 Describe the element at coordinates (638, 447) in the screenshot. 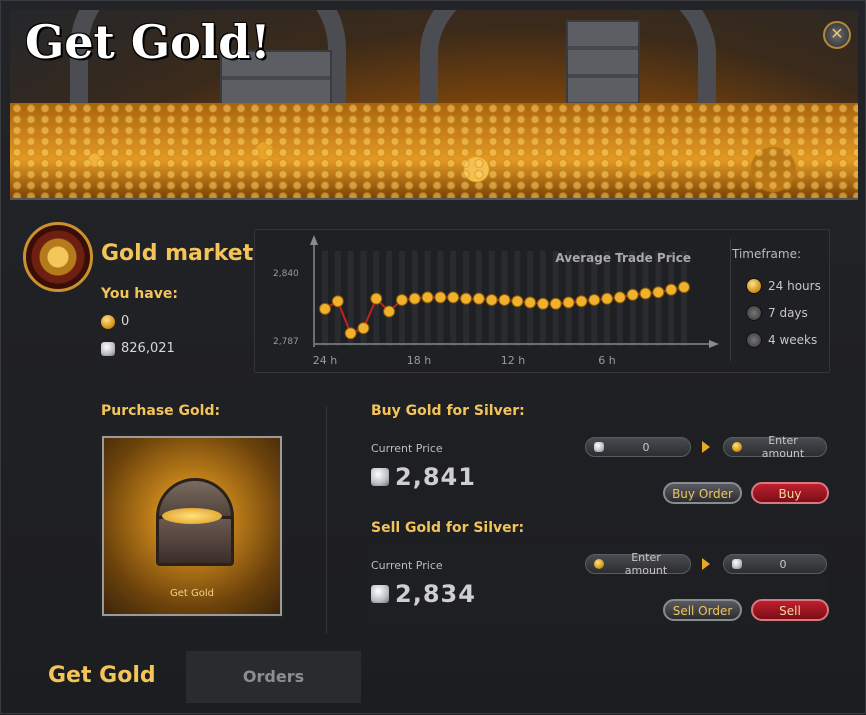

I see `buy-silver-field: 0` at that location.